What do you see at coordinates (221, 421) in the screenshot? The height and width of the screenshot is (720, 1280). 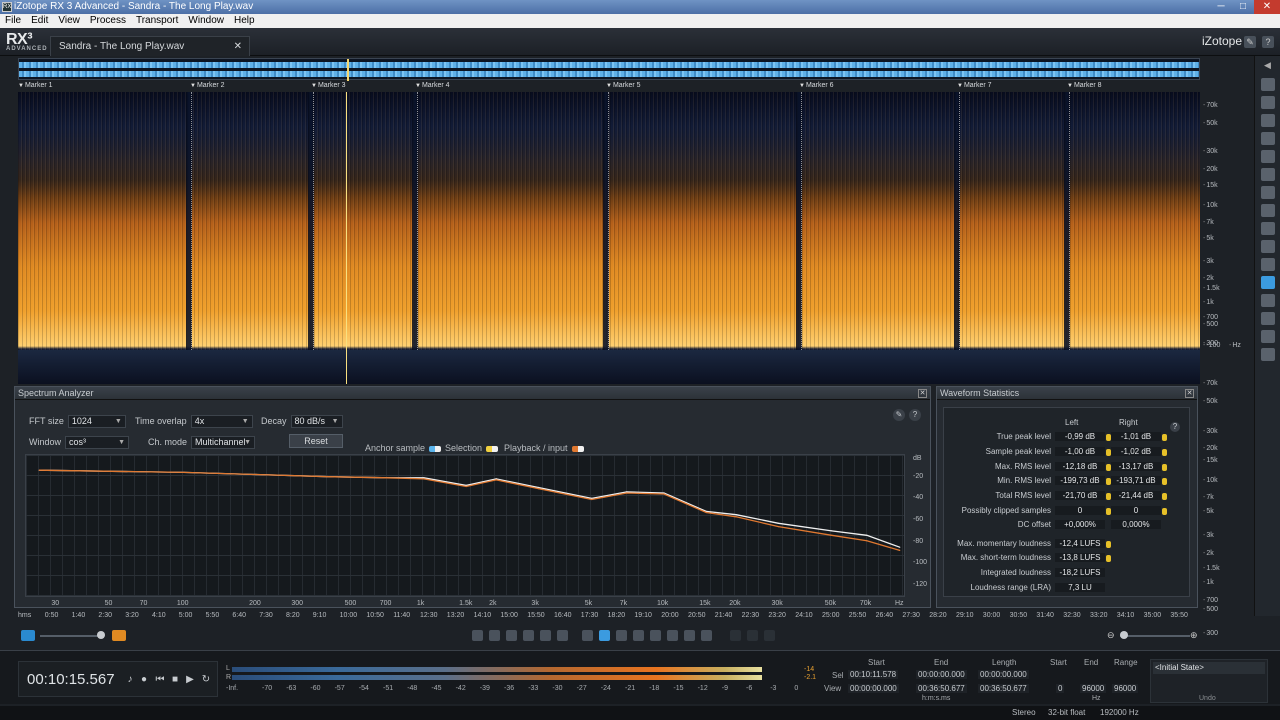 I see `time-overlap-select: 4x ▼` at bounding box center [221, 421].